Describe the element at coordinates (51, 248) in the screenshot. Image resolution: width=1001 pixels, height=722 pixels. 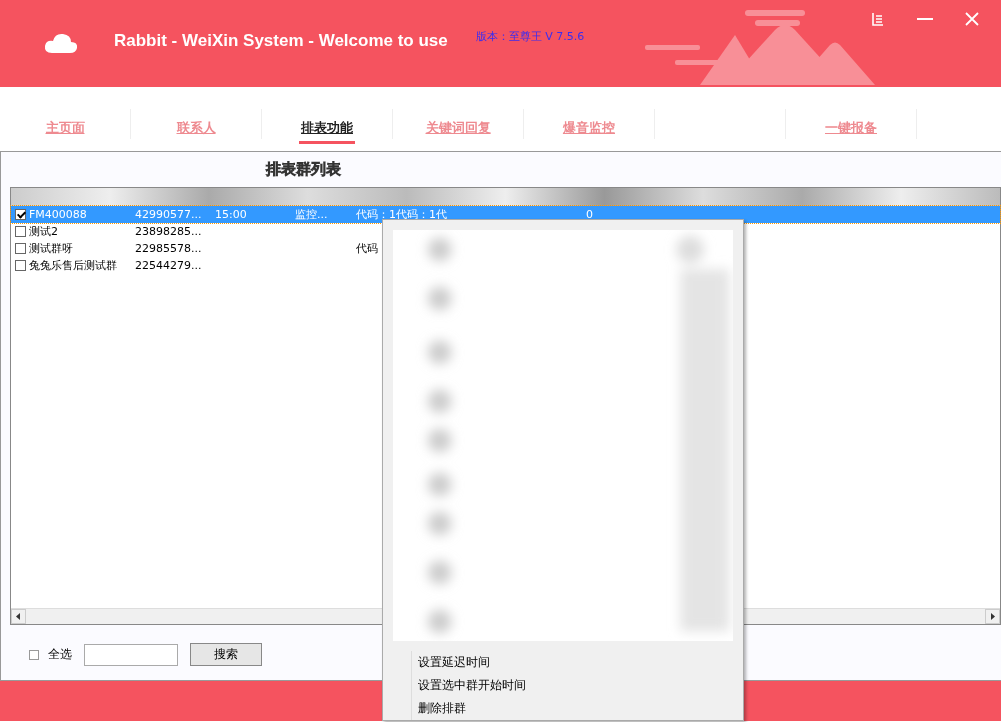
I see `row-cell-text: 测试群呀` at that location.